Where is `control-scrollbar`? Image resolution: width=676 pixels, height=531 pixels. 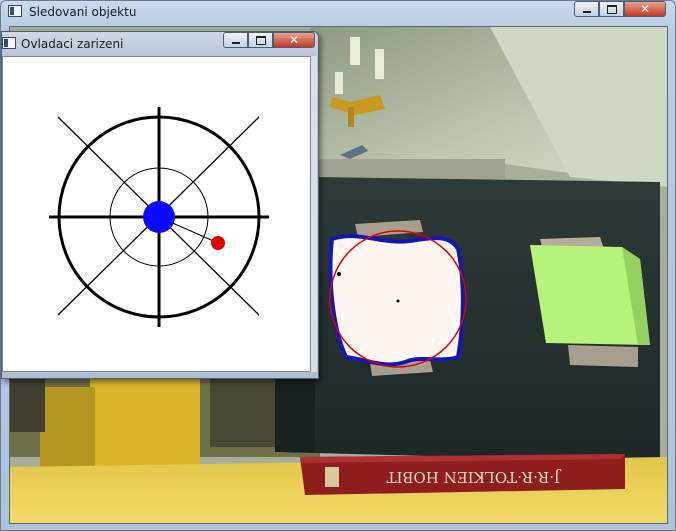
control-scrollbar is located at coordinates (314, 214).